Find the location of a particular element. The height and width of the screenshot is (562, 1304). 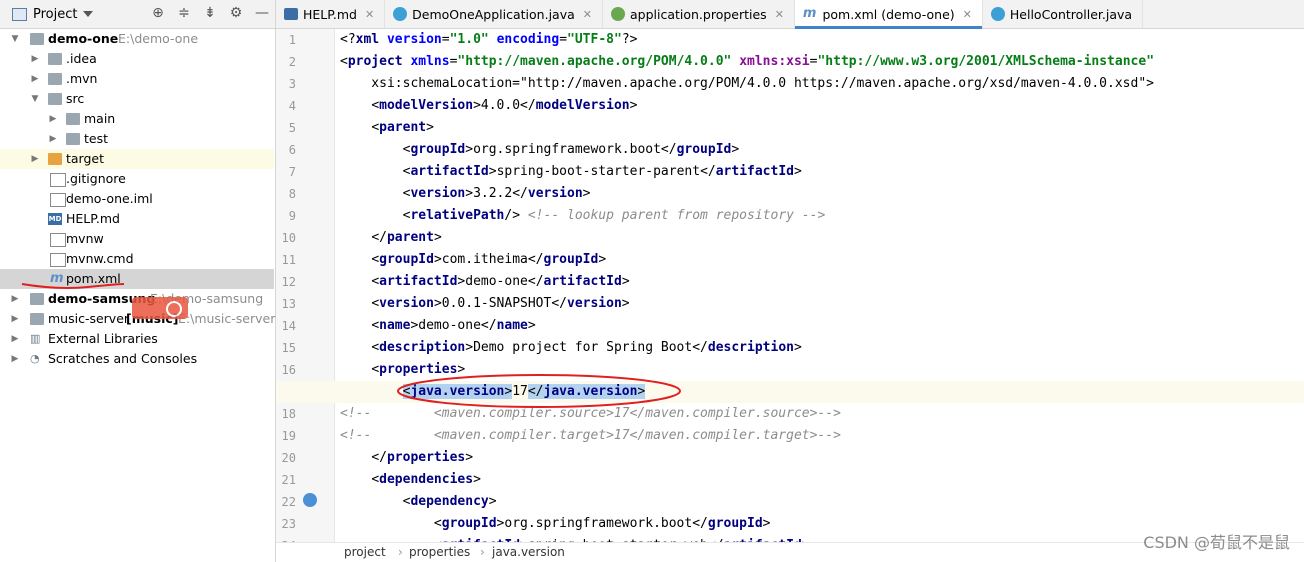

line-number: 7 is located at coordinates (292, 172).